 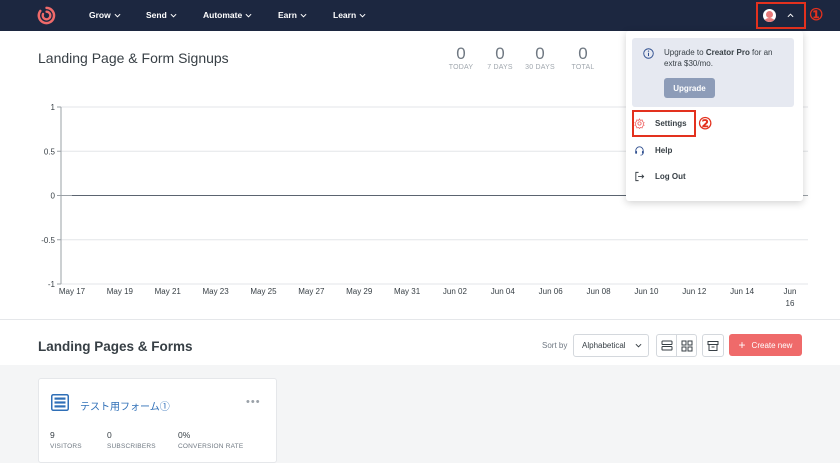 I want to click on x-tick-label: Jun 06, so click(x=551, y=291).